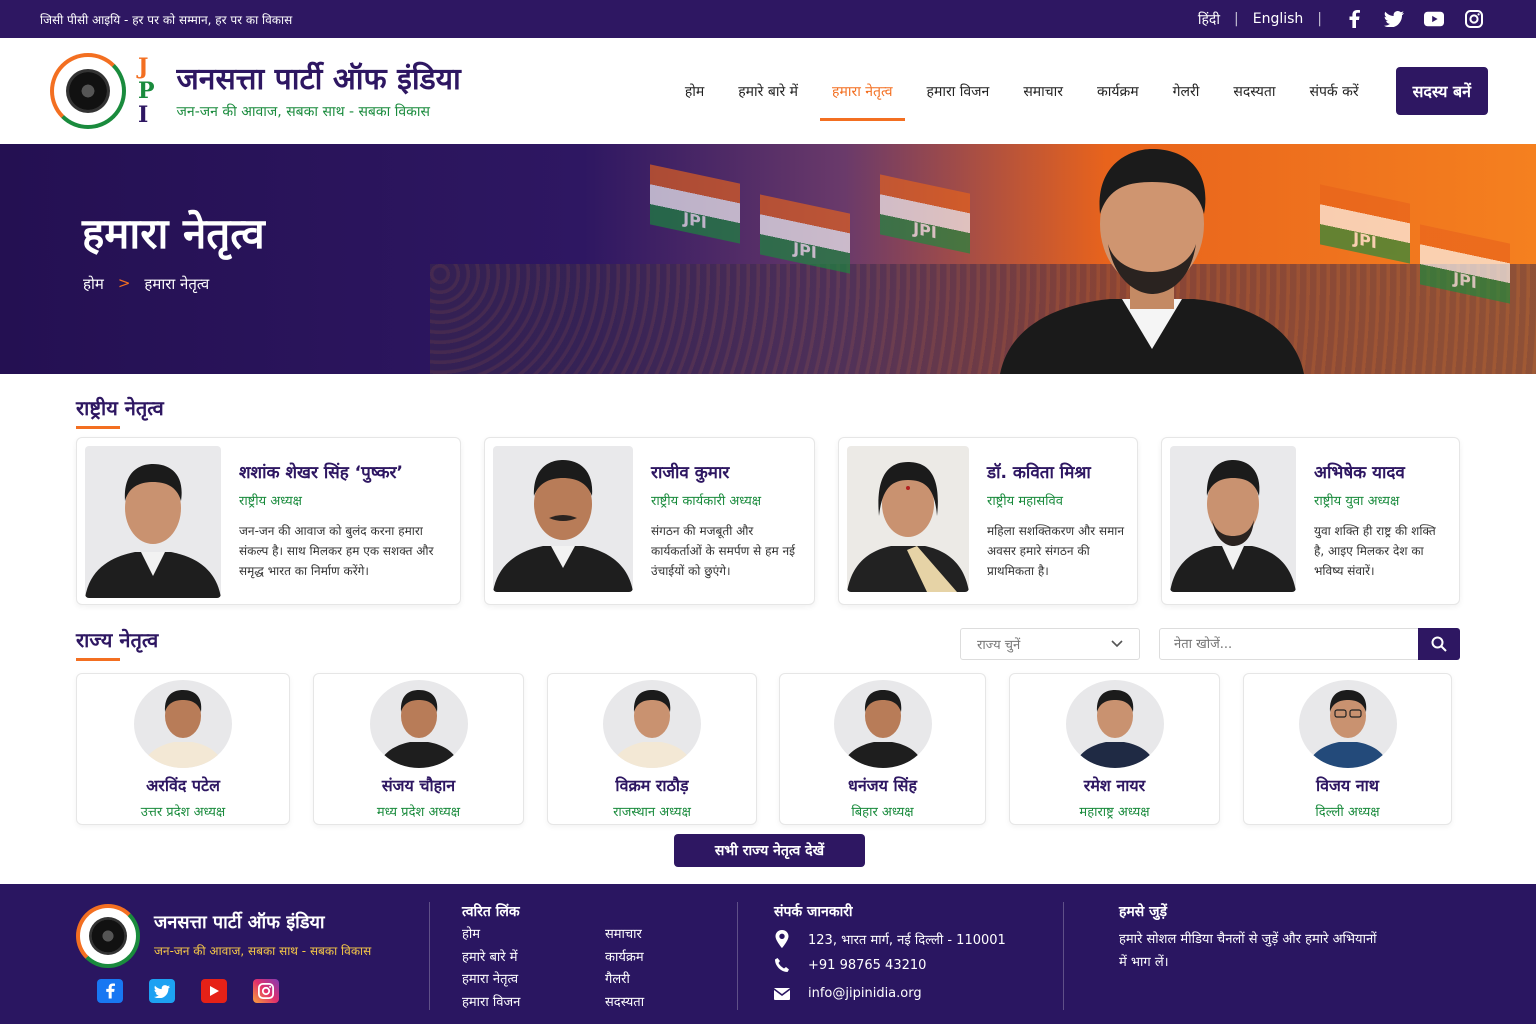 Image resolution: width=1536 pixels, height=1024 pixels. Describe the element at coordinates (782, 939) in the screenshot. I see `map-pin-icon` at that location.